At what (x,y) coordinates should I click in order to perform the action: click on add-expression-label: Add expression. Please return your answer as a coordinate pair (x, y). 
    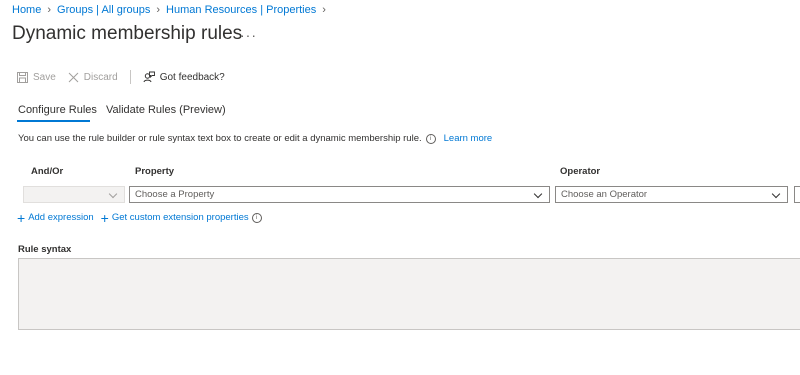
    Looking at the image, I should click on (61, 217).